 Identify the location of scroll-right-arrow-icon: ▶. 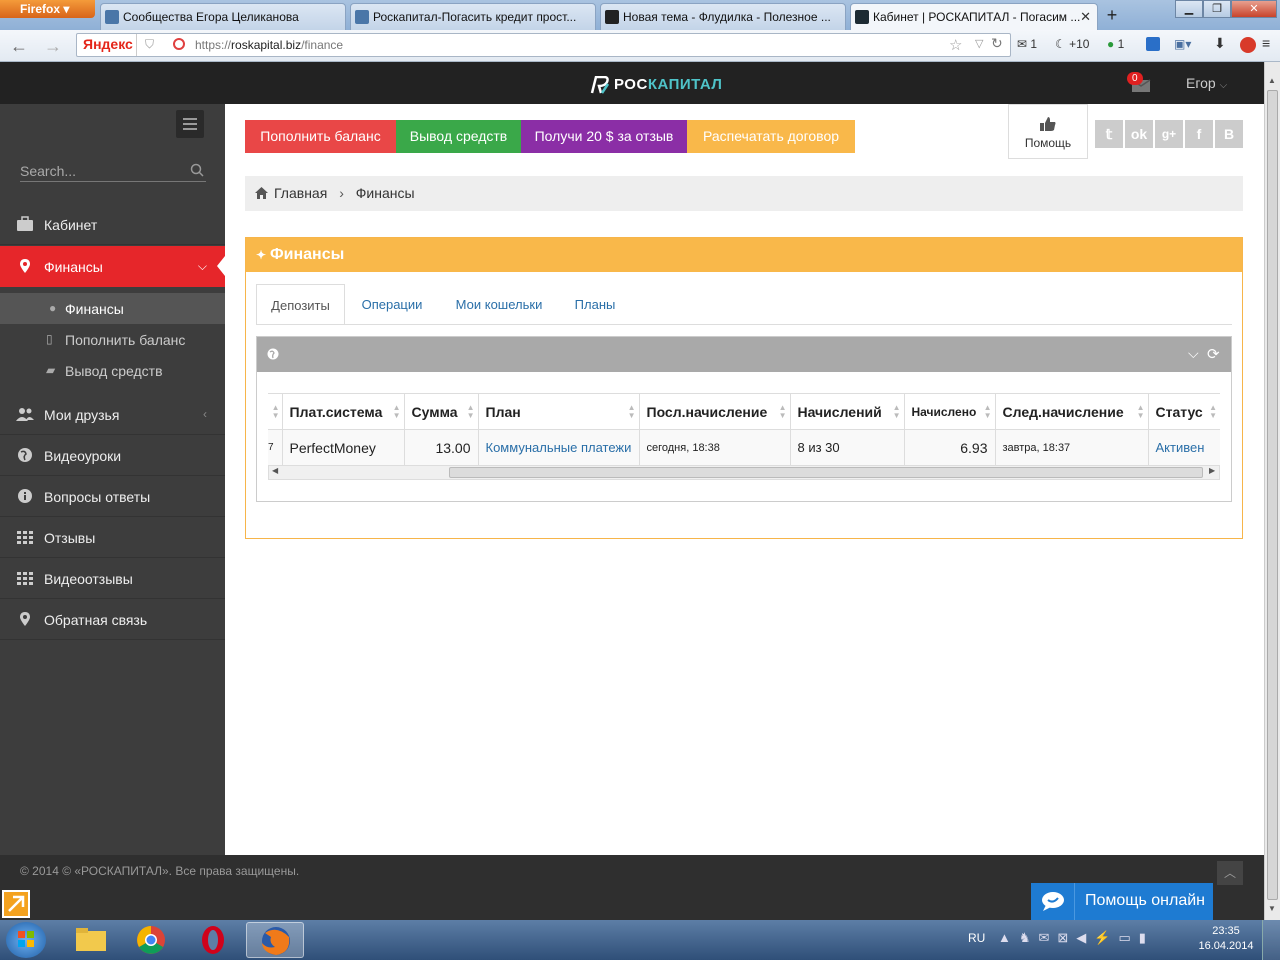
(1212, 470).